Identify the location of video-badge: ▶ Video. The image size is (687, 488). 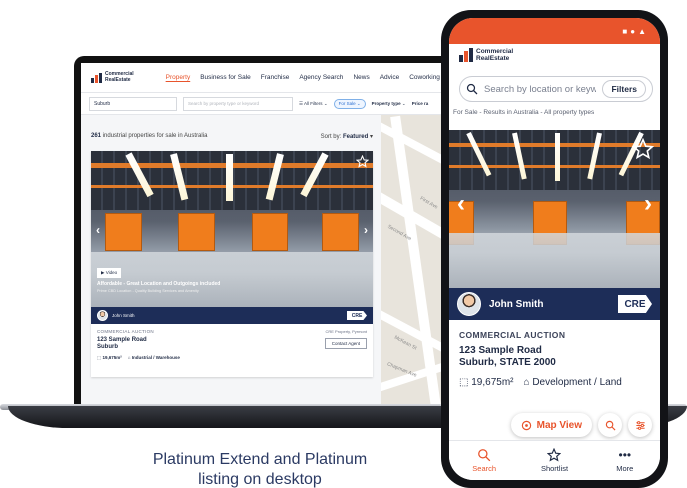
(109, 273).